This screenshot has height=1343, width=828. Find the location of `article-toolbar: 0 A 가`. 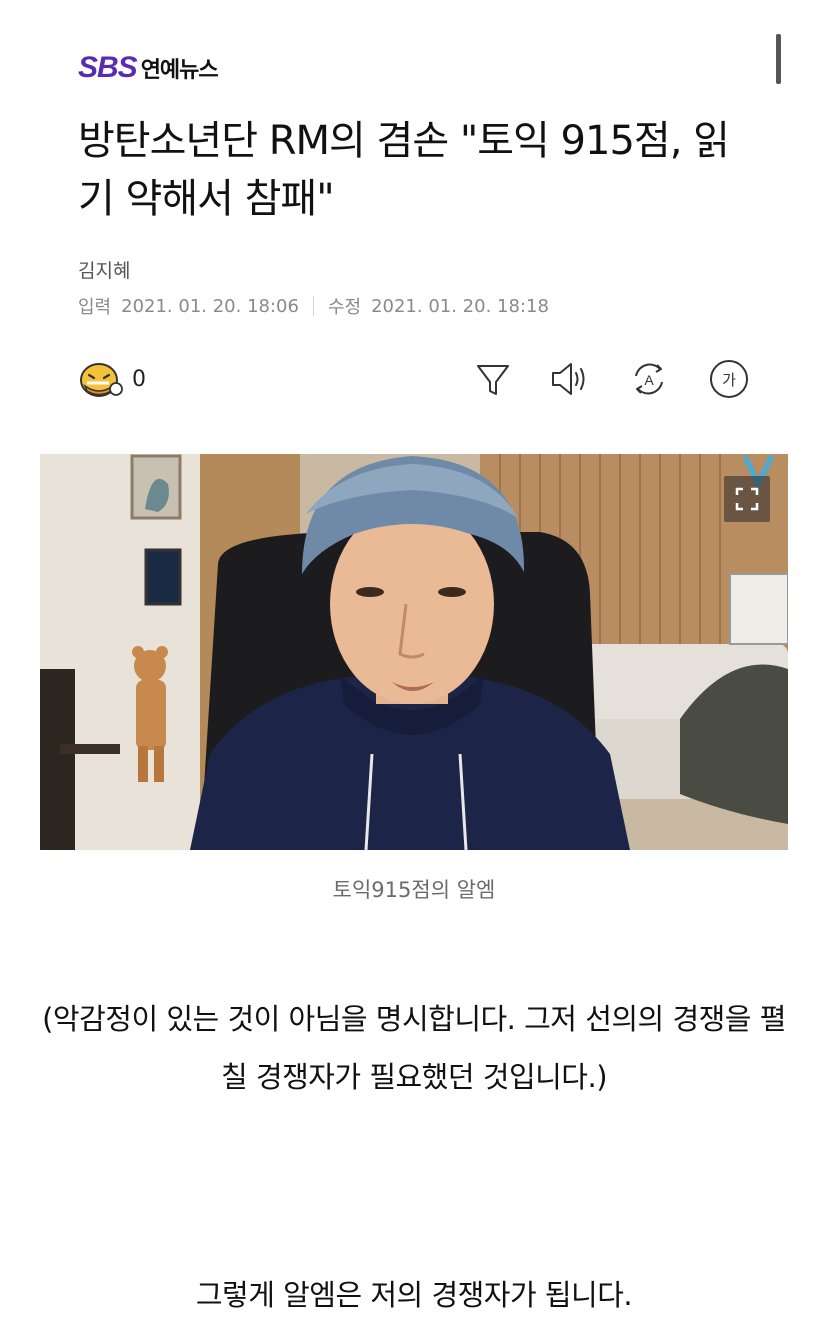

article-toolbar: 0 A 가 is located at coordinates (418, 379).